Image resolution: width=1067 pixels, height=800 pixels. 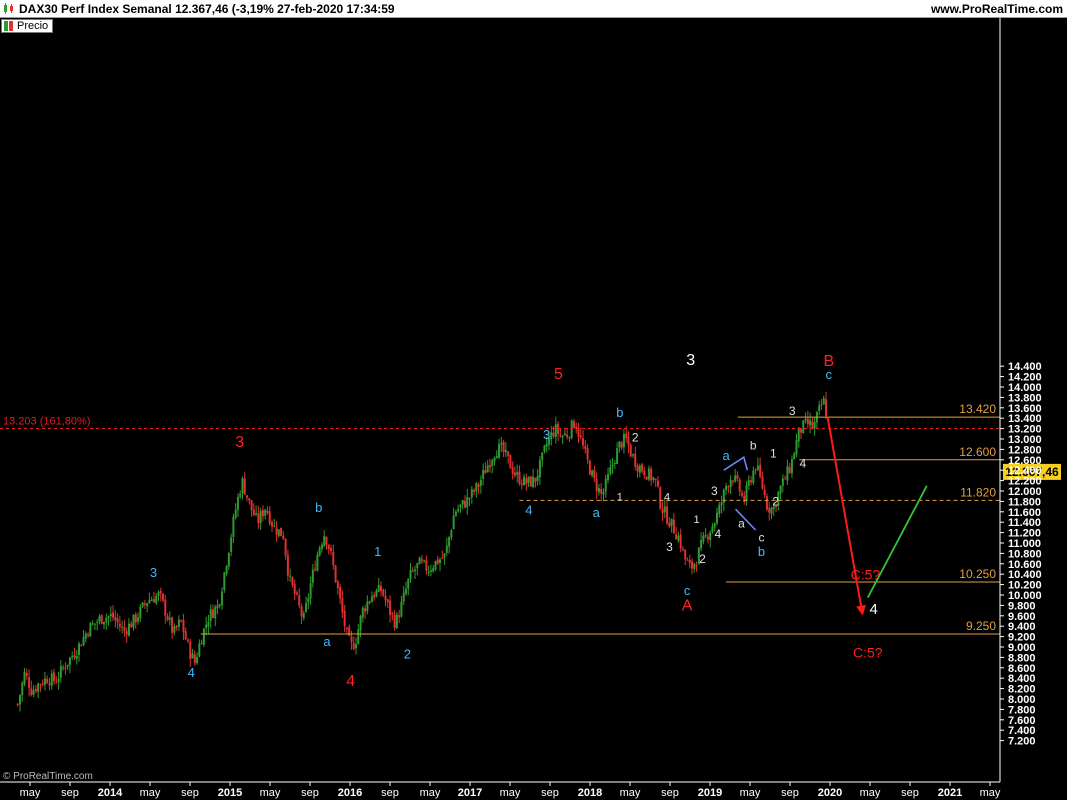 What do you see at coordinates (377, 551) in the screenshot?
I see `wave-label: 1` at bounding box center [377, 551].